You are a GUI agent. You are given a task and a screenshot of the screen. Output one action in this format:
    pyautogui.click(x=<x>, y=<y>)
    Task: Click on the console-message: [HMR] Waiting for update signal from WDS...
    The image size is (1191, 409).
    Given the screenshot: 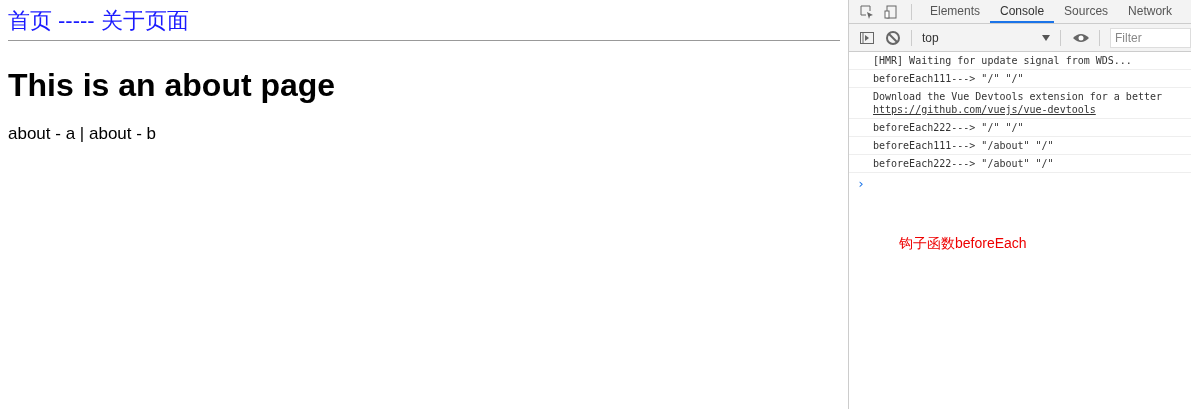 What is the action you would take?
    pyautogui.click(x=1003, y=60)
    